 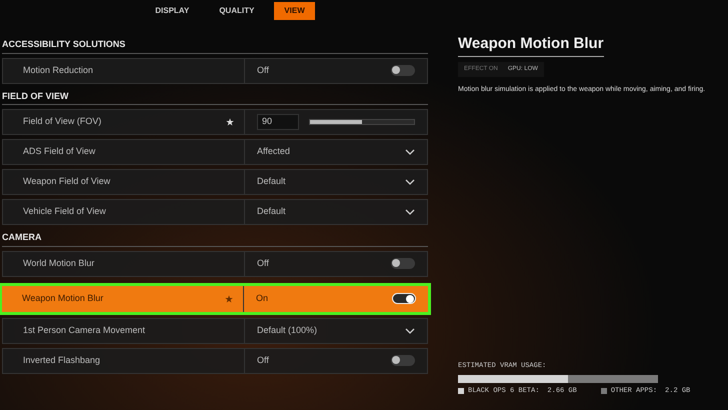 What do you see at coordinates (236, 11) in the screenshot?
I see `tab: QUALITY` at bounding box center [236, 11].